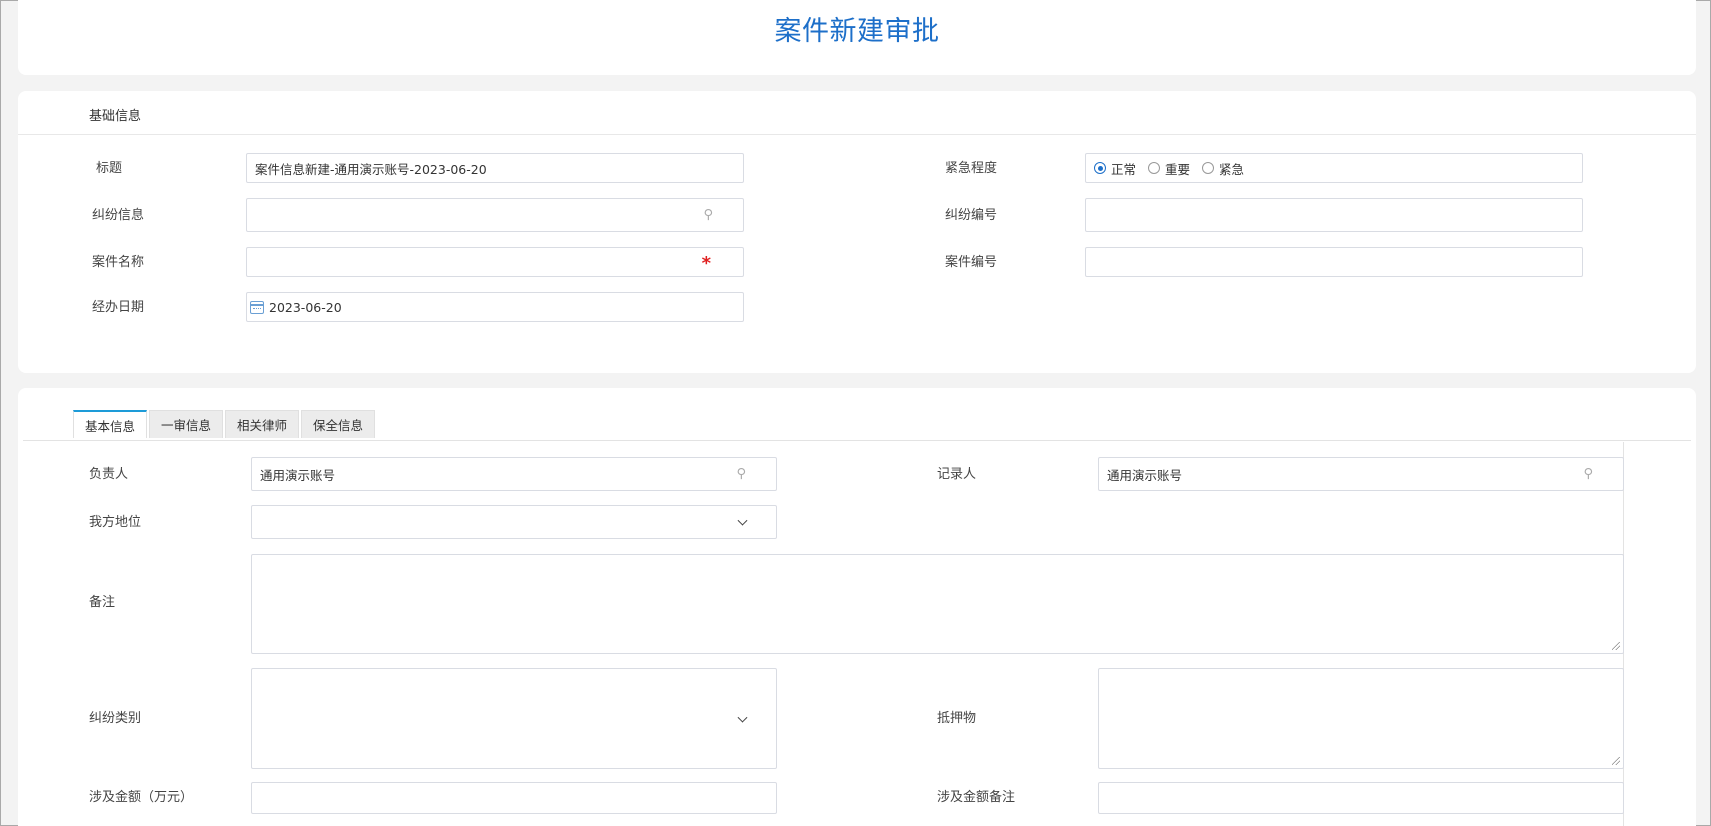 Image resolution: width=1711 pixels, height=826 pixels. What do you see at coordinates (957, 718) in the screenshot?
I see `collateral-label: 抵押物` at bounding box center [957, 718].